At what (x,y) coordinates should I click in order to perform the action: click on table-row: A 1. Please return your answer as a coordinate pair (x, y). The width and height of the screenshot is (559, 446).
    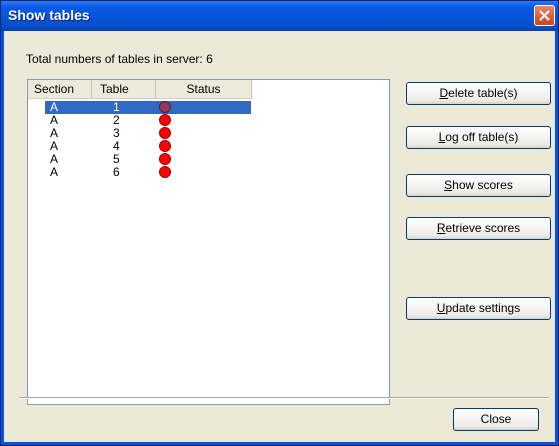
    Looking at the image, I should click on (208, 107).